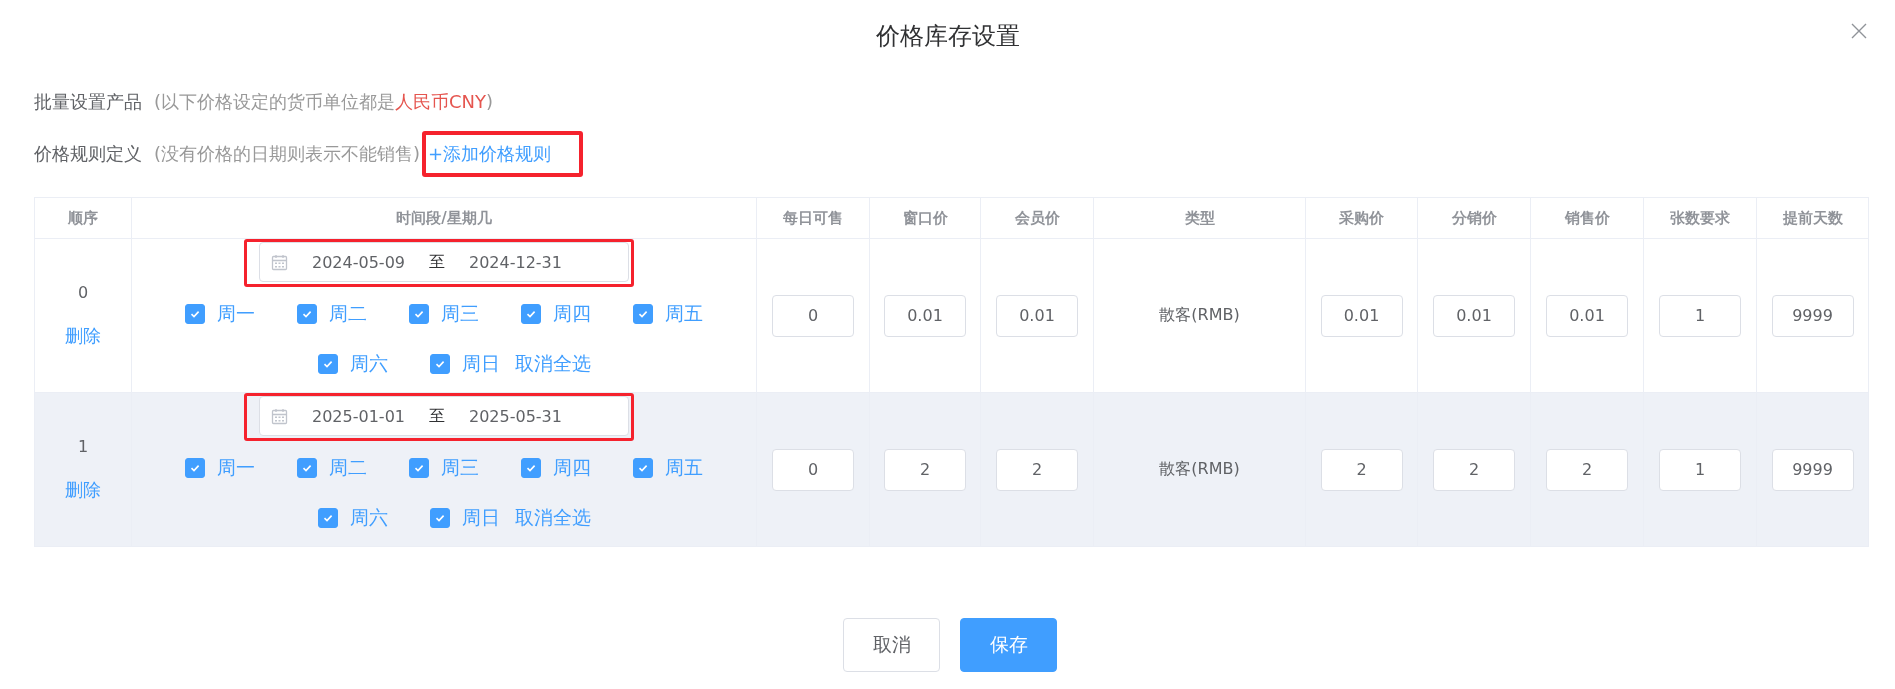  I want to click on date-range-field: 2024-05-09 至 2024-12-31, so click(444, 262).